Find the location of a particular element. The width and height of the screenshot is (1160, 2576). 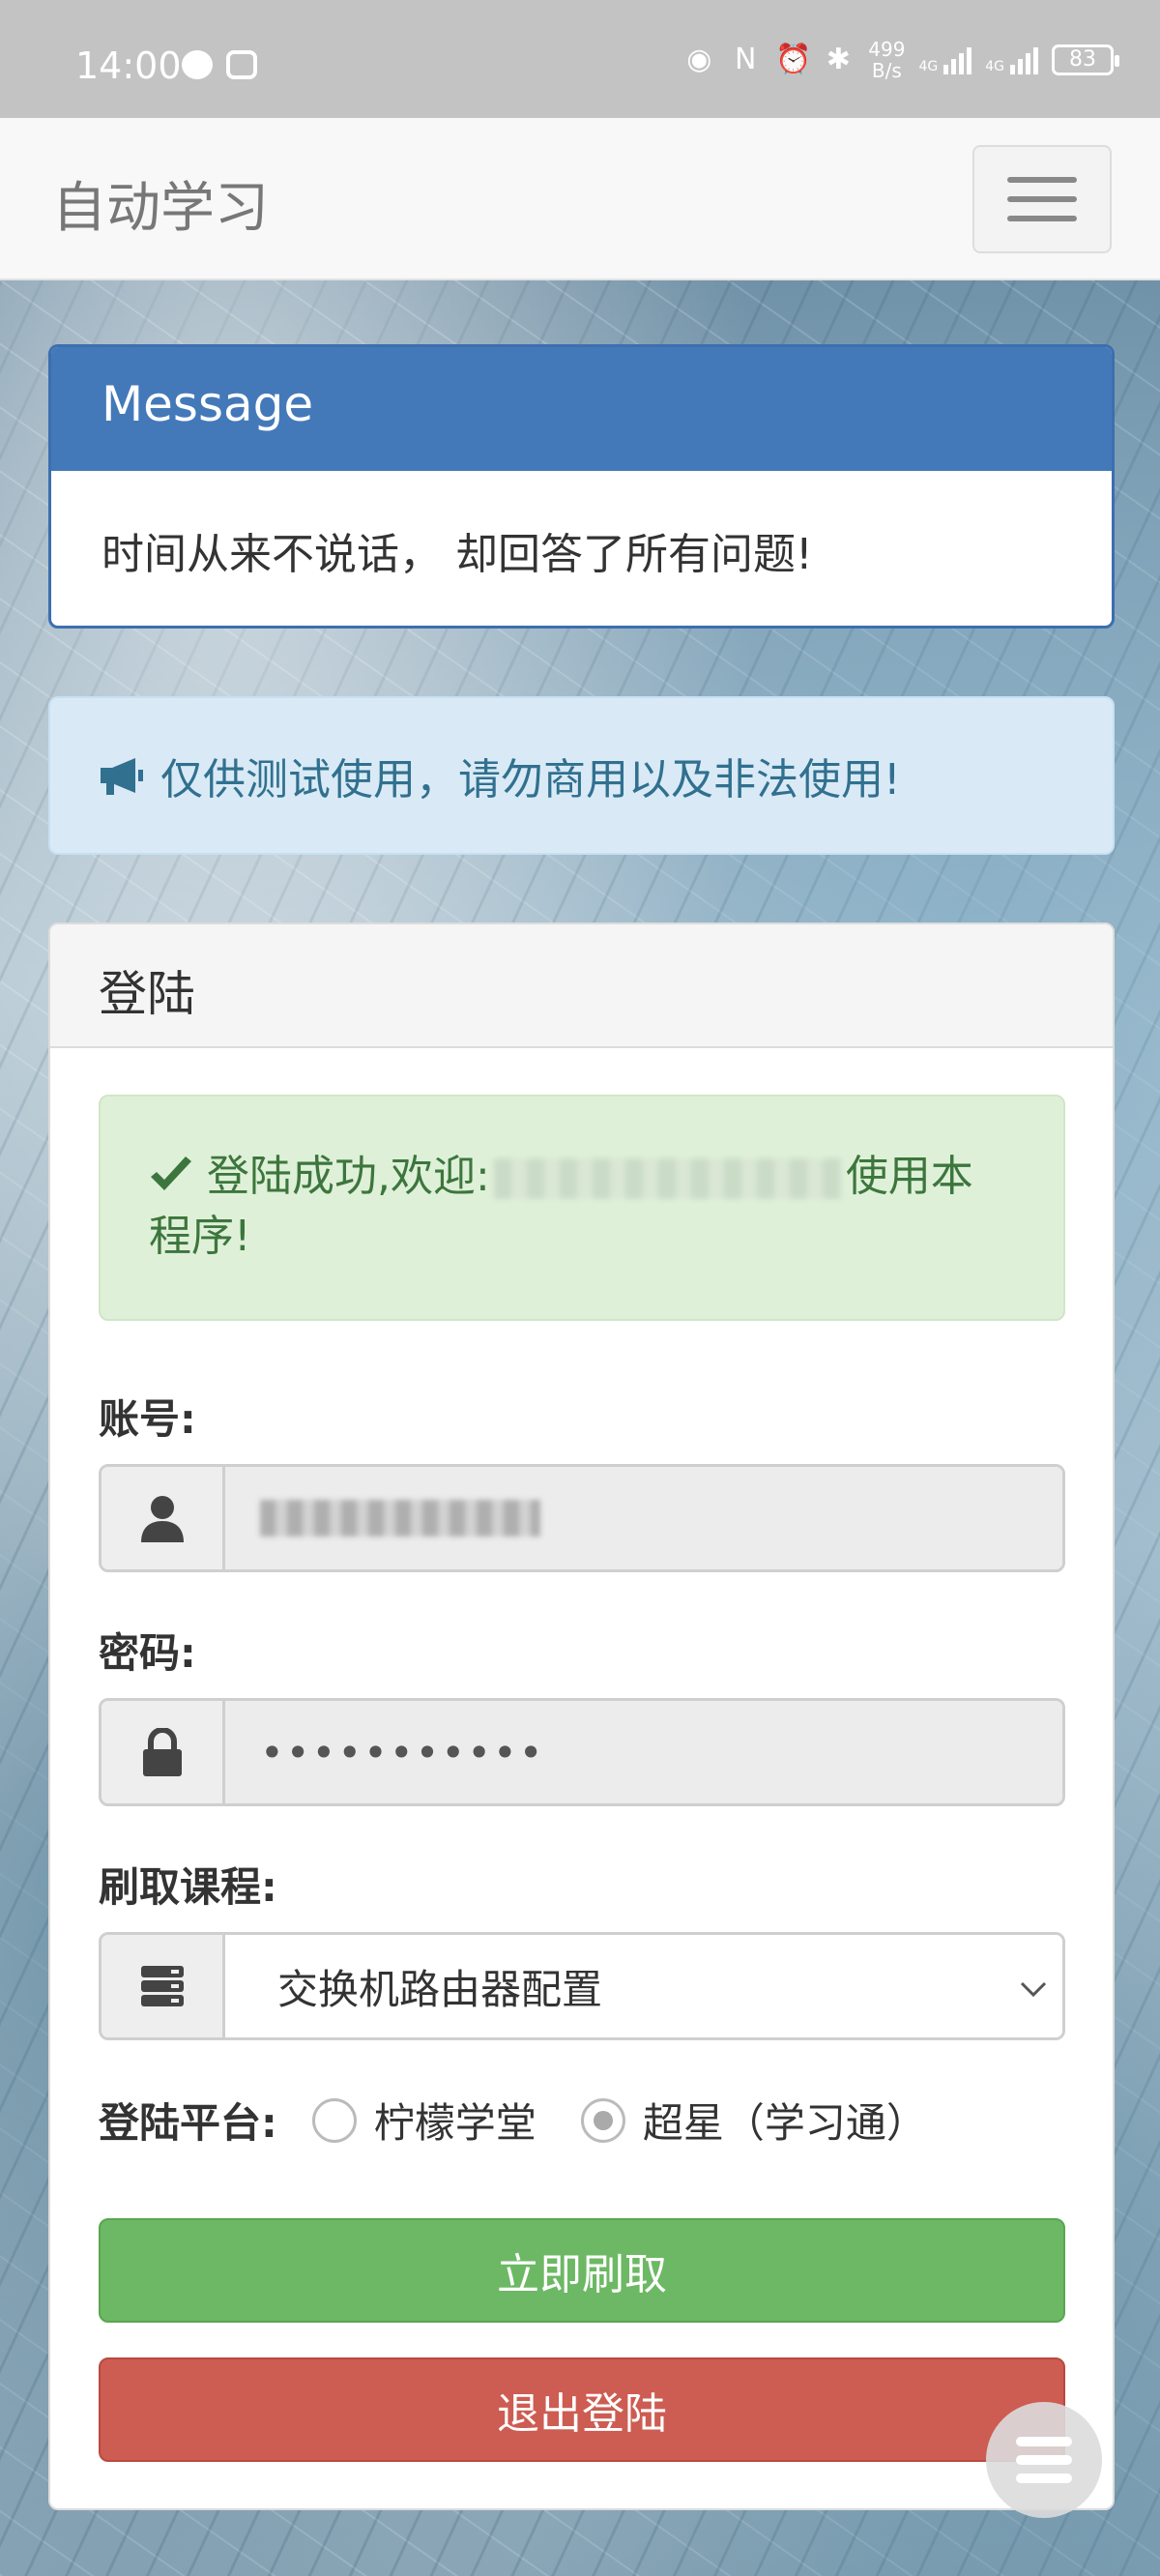

status-right-icons: ◉ N ⏰ ✱ 499 B/s 4G 4G 83 is located at coordinates (900, 60).